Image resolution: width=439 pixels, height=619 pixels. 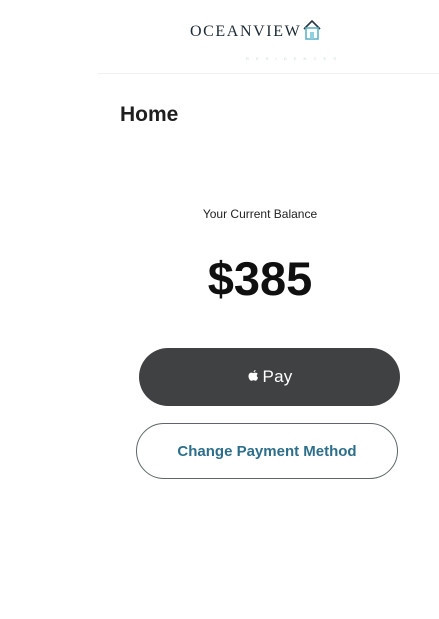 What do you see at coordinates (277, 376) in the screenshot?
I see `pay-button-label: Pay` at bounding box center [277, 376].